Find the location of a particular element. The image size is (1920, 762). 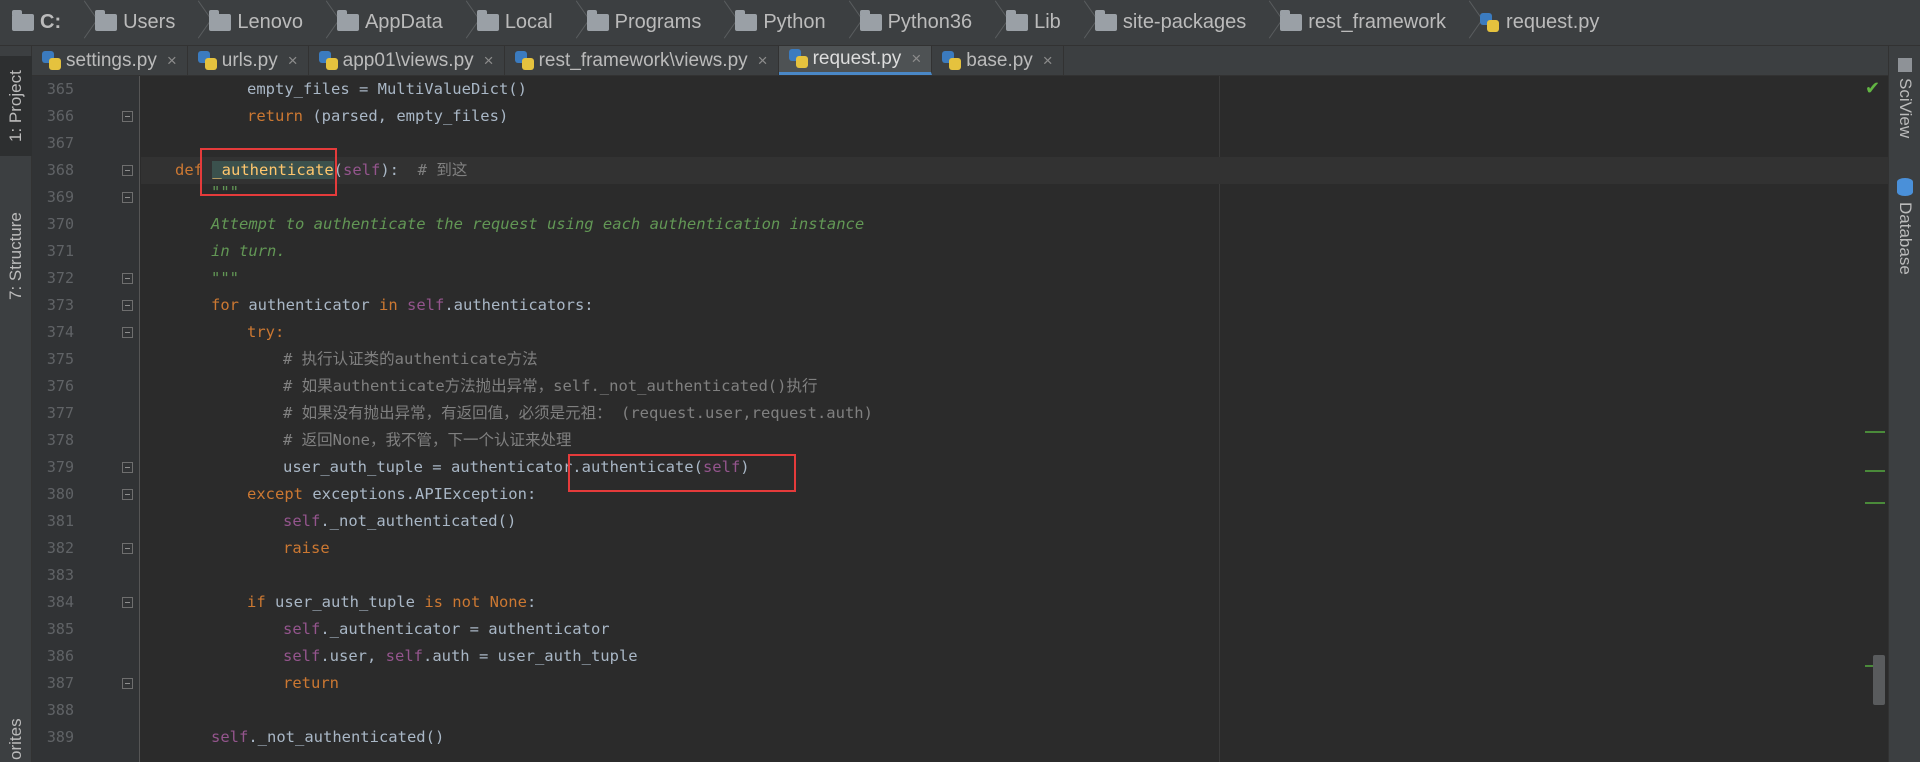

code-line-389: self._not_authenticated() is located at coordinates (328, 737).